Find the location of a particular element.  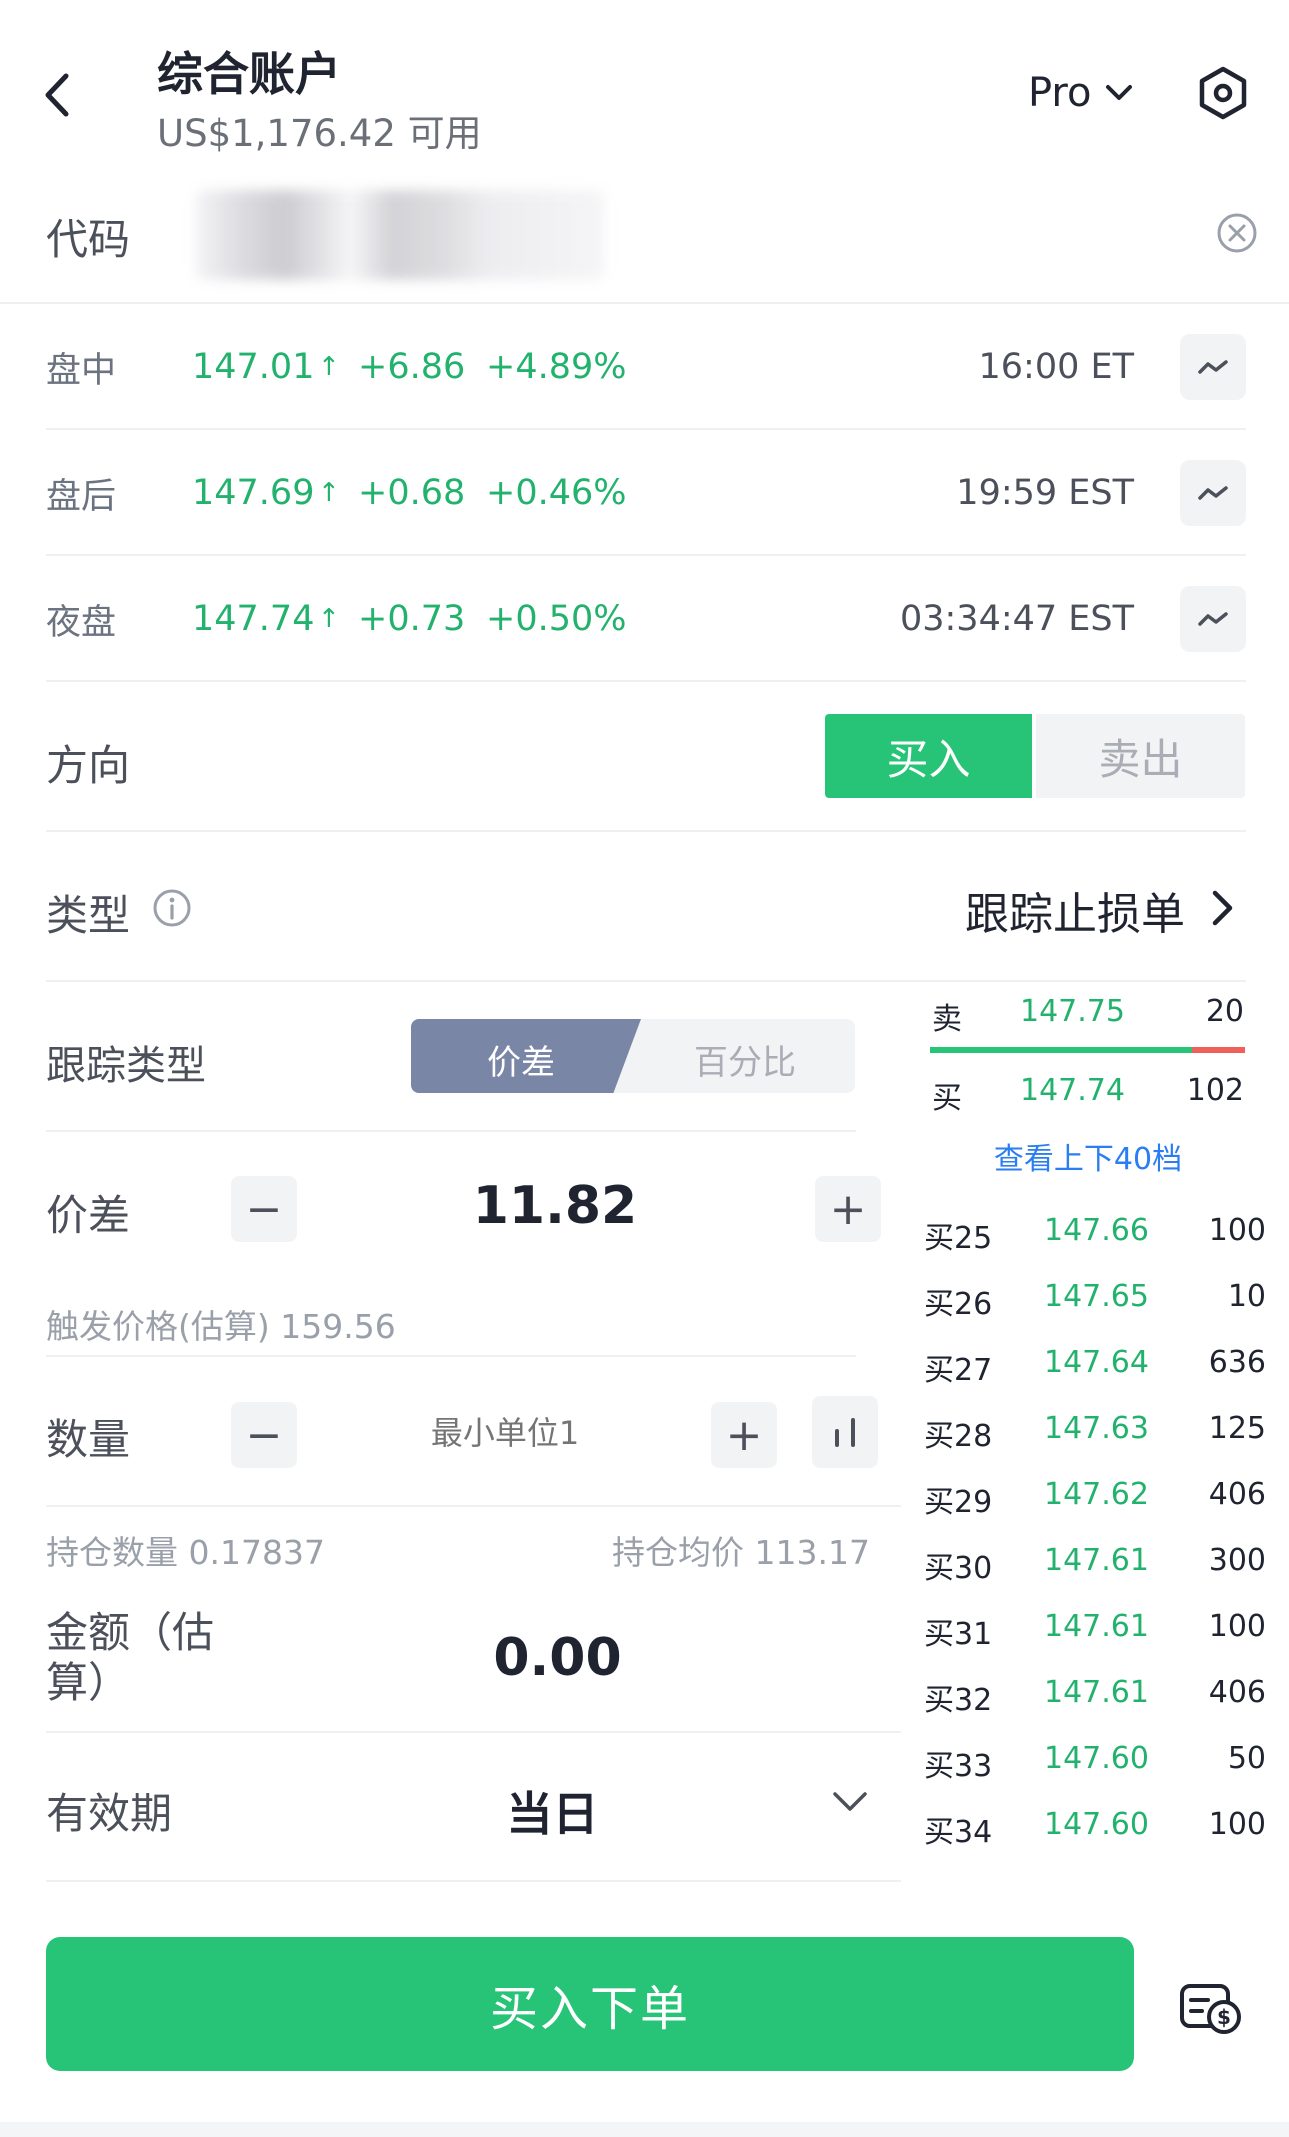

bar-chart-icon is located at coordinates (845, 1432).